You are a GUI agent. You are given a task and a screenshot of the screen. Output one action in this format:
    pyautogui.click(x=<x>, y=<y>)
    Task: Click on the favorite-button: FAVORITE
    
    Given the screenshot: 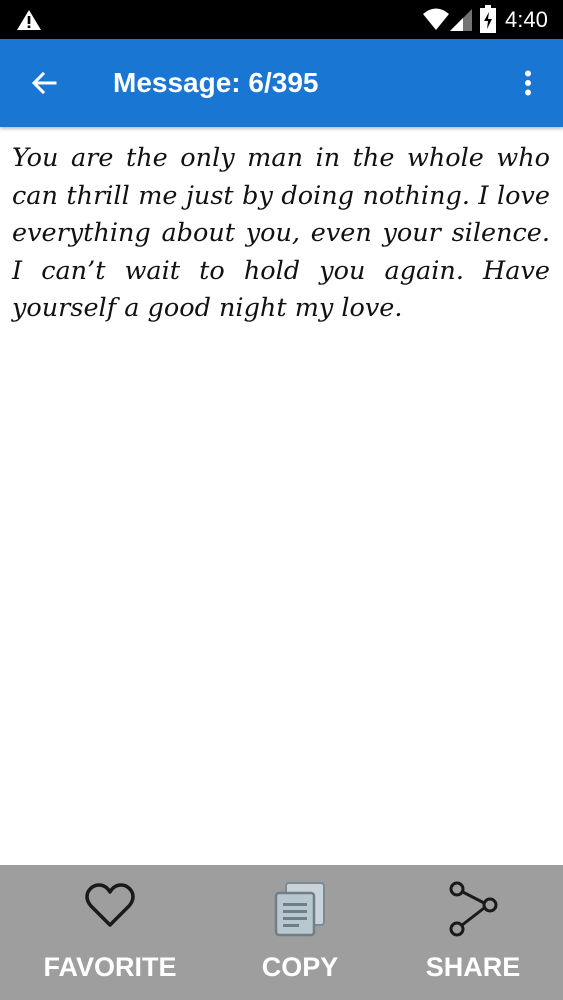 What is the action you would take?
    pyautogui.click(x=110, y=932)
    